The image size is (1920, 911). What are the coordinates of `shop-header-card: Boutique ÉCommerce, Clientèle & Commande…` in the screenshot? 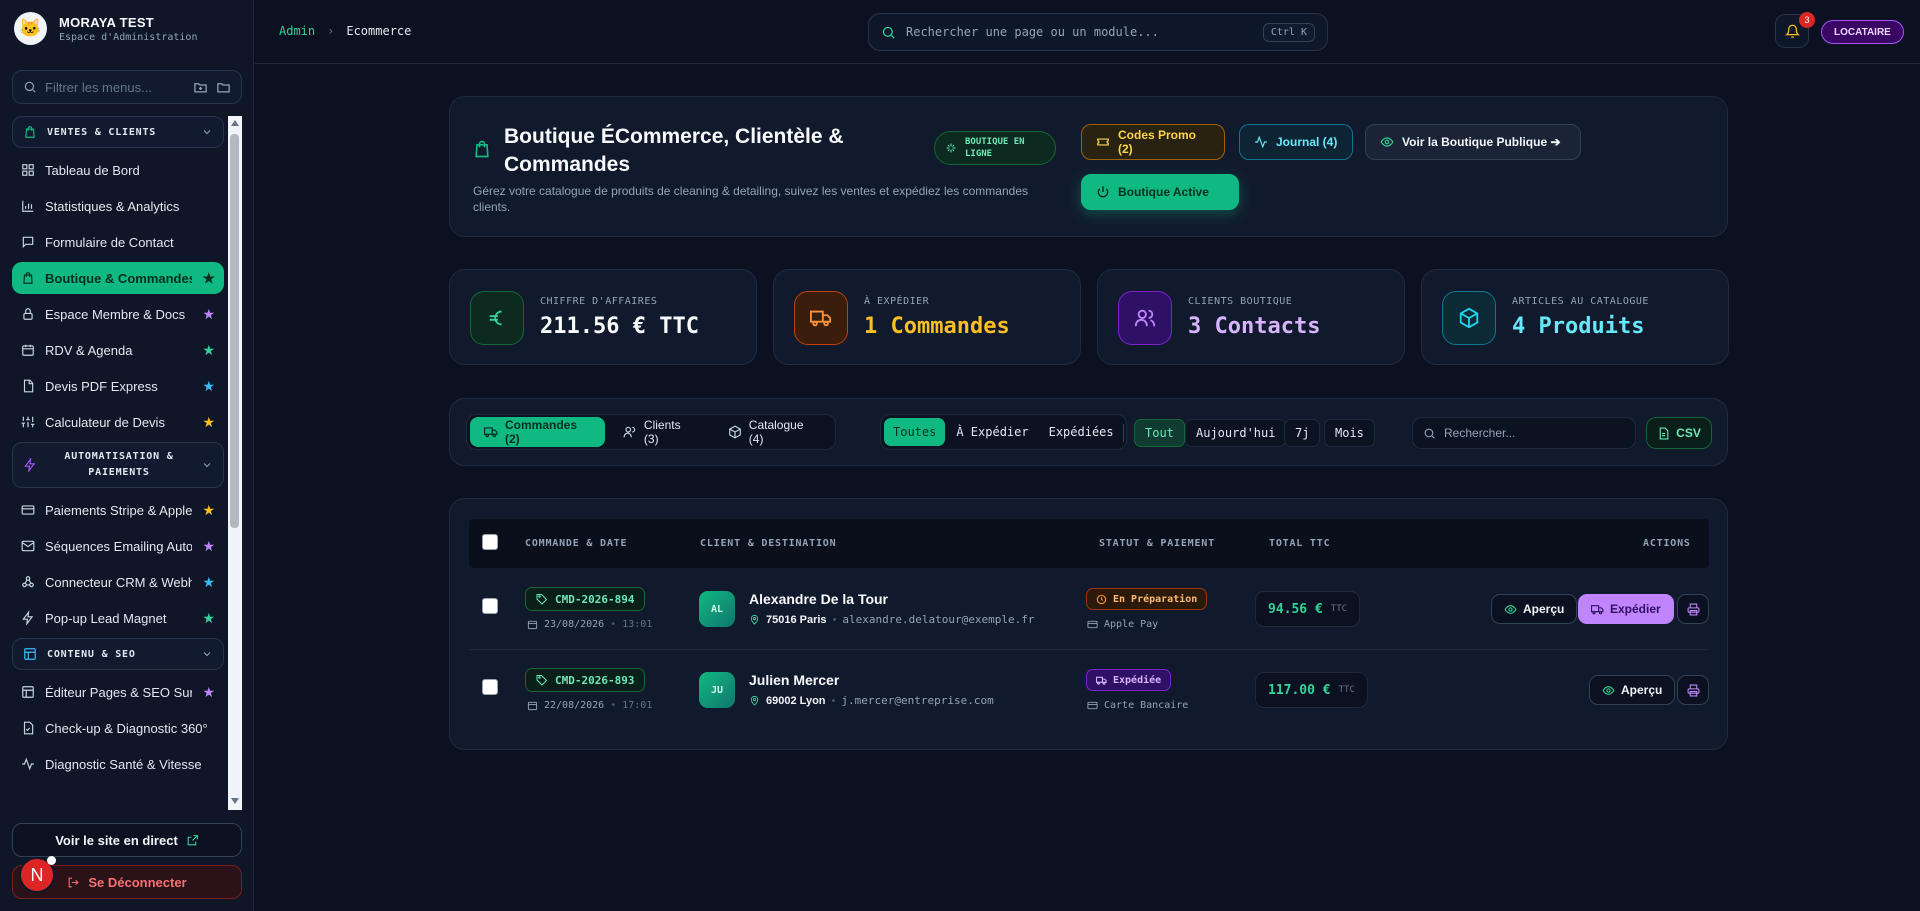 It's located at (1088, 166).